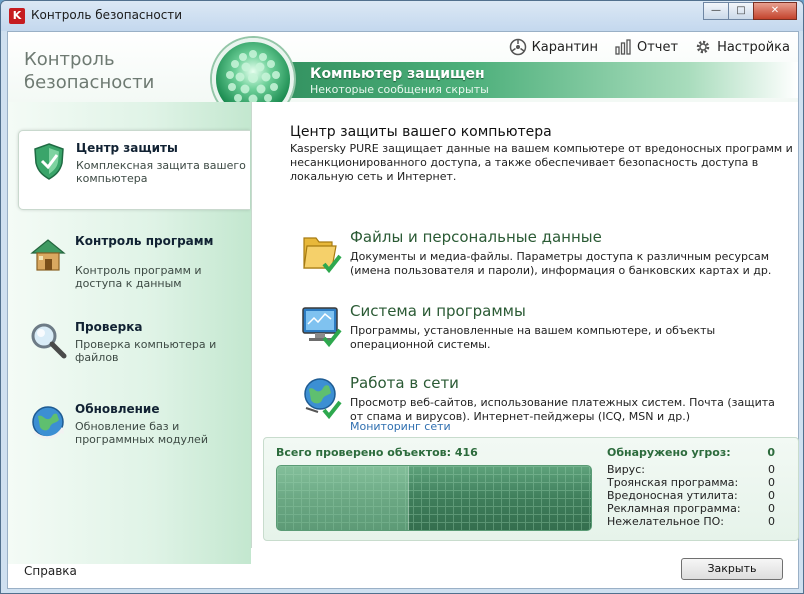  I want to click on sidebar-item-scan: Проверка Проверка компьютера и файлов, so click(134, 350).